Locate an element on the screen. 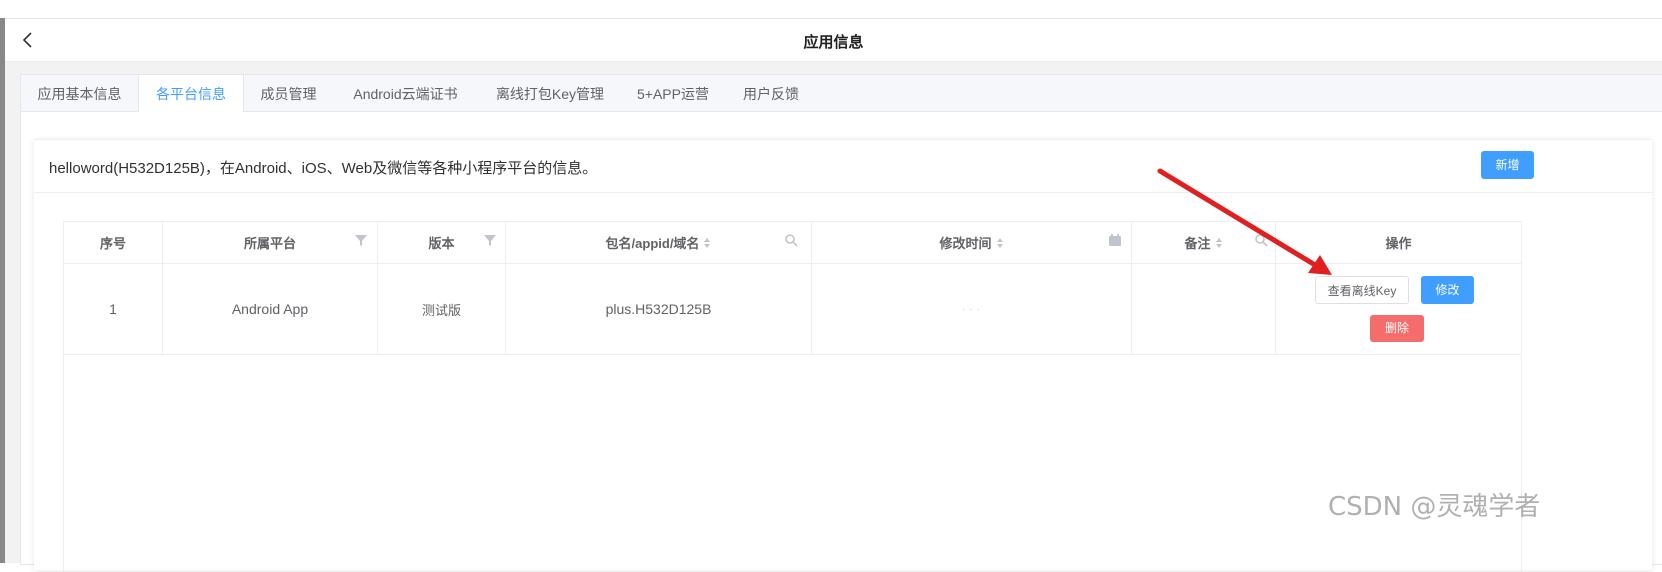 The height and width of the screenshot is (572, 1662). tab-basic-info: 应用基本信息 is located at coordinates (79, 93).